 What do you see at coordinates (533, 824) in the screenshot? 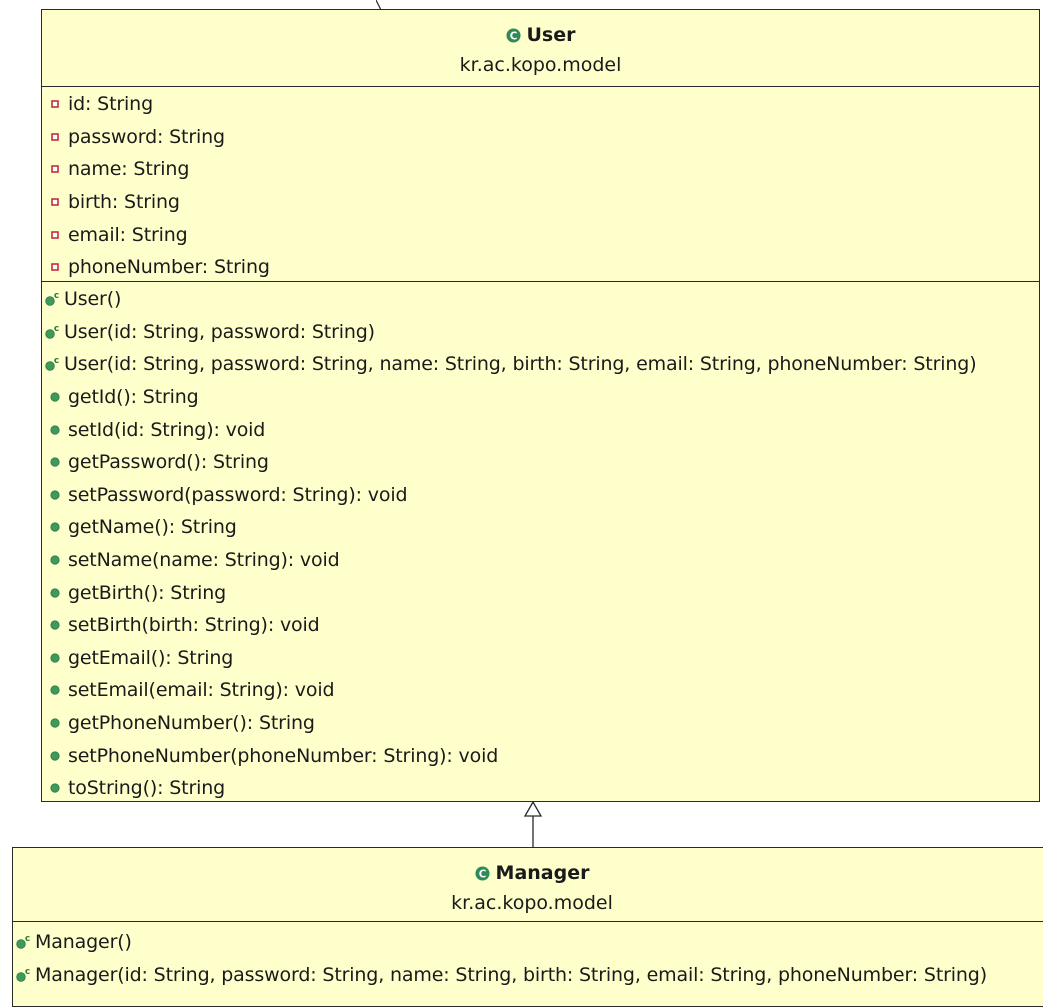
I see `generalization-arrow` at bounding box center [533, 824].